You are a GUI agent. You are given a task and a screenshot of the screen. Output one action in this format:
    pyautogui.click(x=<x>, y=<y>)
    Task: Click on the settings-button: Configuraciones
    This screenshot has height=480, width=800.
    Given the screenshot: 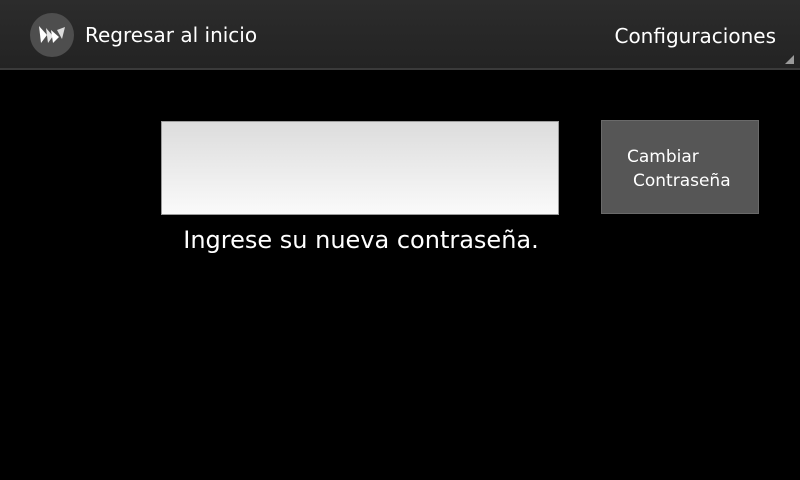 What is the action you would take?
    pyautogui.click(x=695, y=35)
    